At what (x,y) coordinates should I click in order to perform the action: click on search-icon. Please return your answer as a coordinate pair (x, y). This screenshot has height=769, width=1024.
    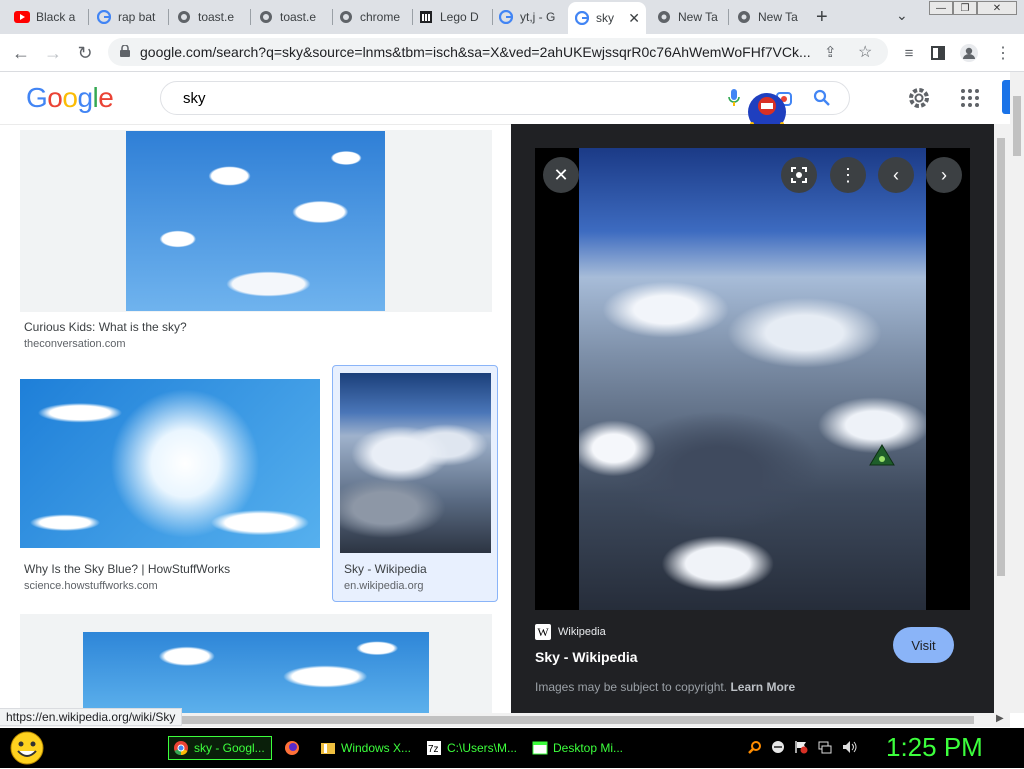
    Looking at the image, I should click on (822, 99).